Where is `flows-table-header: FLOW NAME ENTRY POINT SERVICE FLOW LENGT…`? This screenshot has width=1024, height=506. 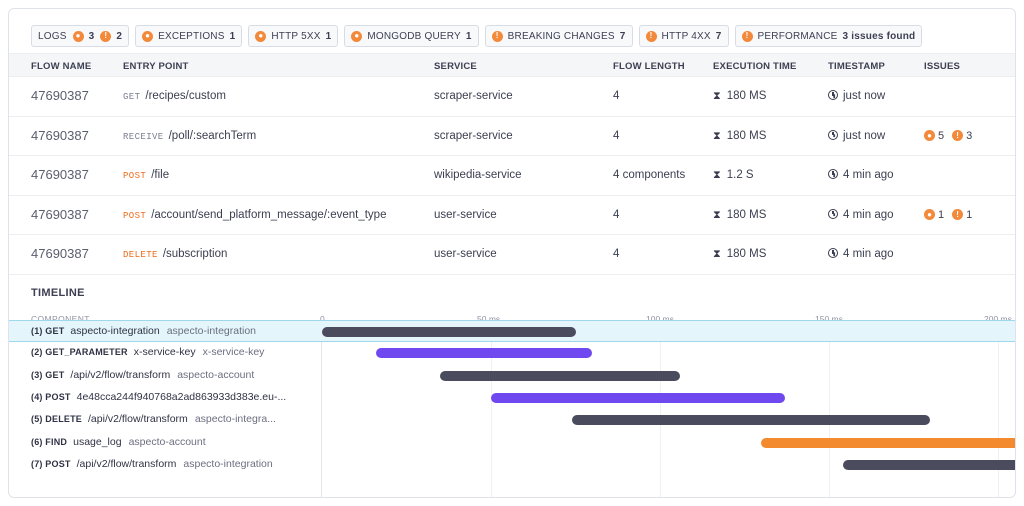 flows-table-header: FLOW NAME ENTRY POINT SERVICE FLOW LENGT… is located at coordinates (512, 65).